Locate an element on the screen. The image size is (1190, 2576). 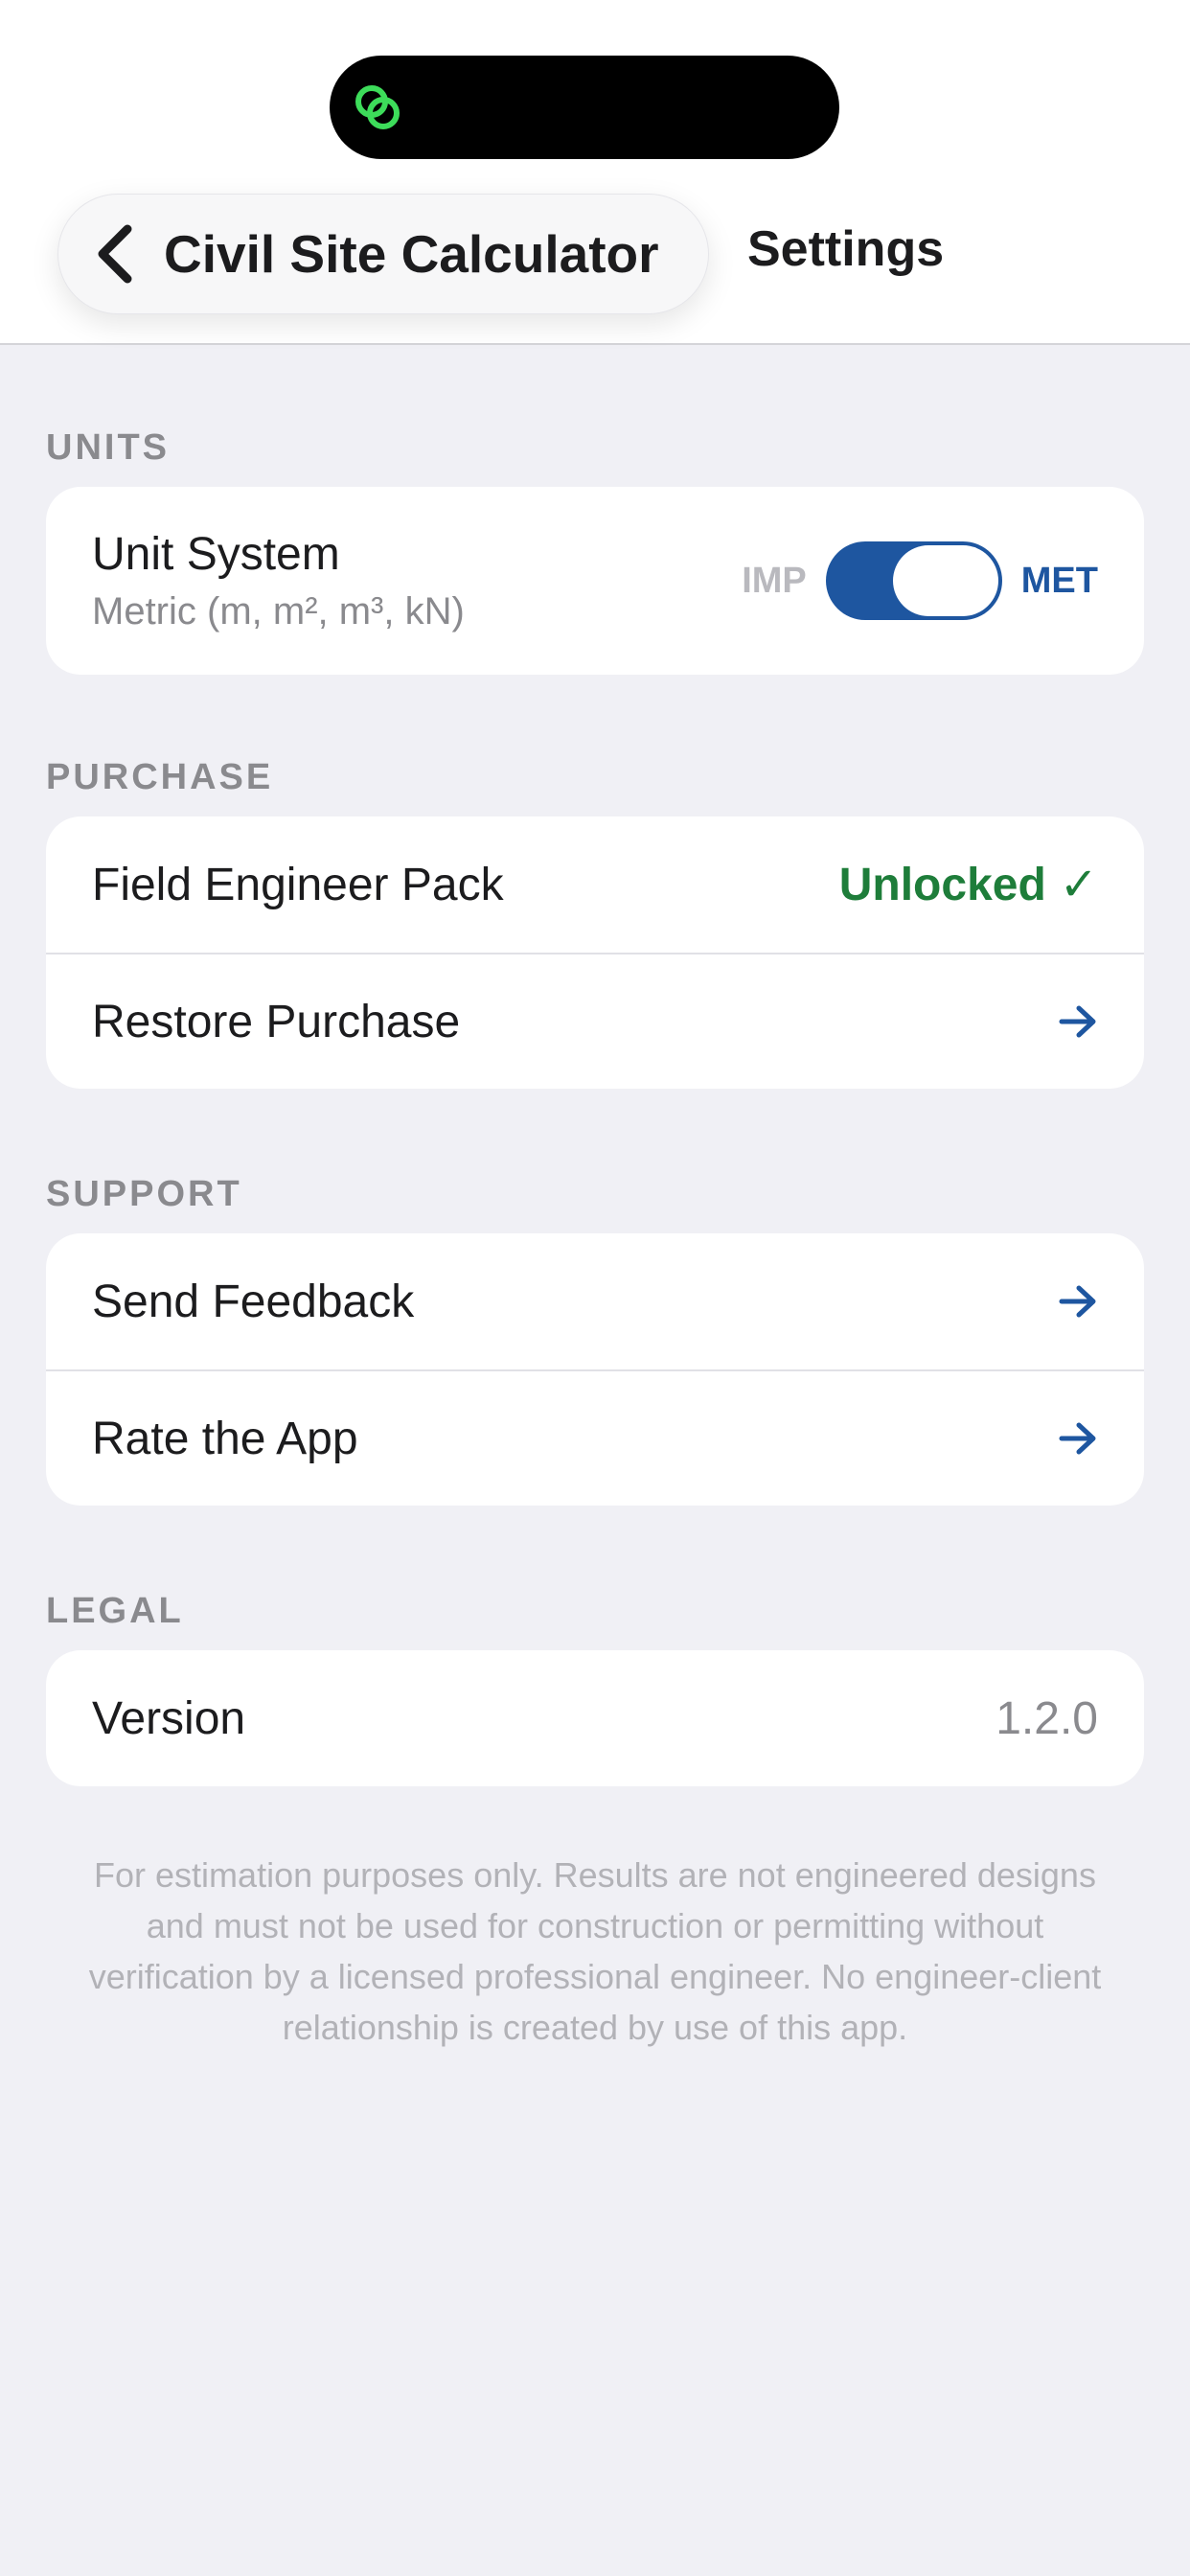
unit-system-label: Unit System is located at coordinates (216, 554).